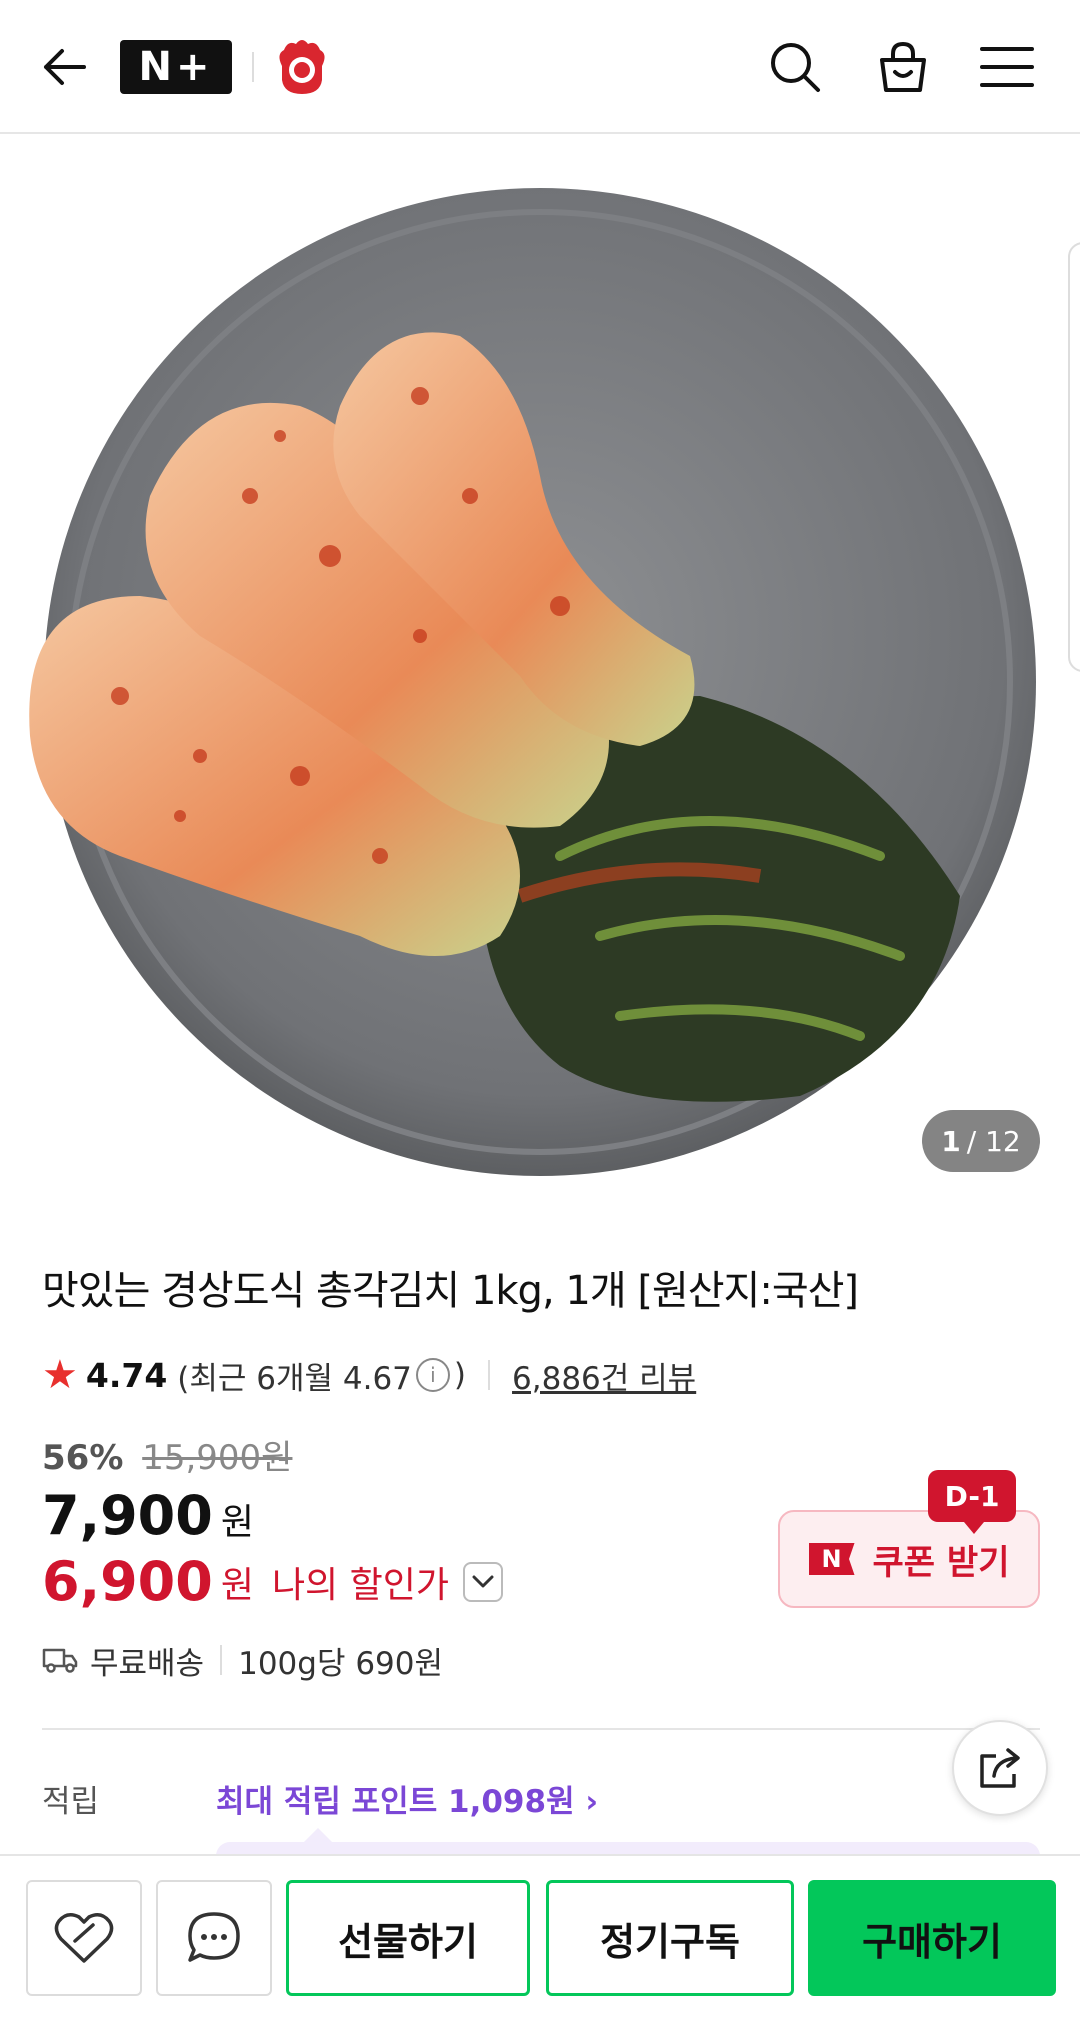 The image size is (1080, 2032). Describe the element at coordinates (60, 1375) in the screenshot. I see `star-icon: ★` at that location.